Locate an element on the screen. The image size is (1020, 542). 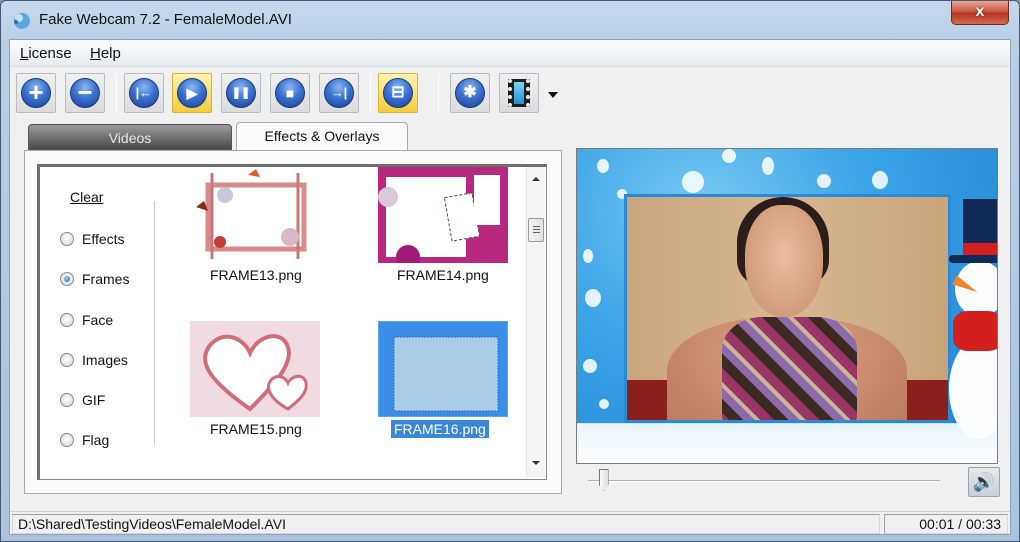
scroll-down-icon is located at coordinates (536, 463).